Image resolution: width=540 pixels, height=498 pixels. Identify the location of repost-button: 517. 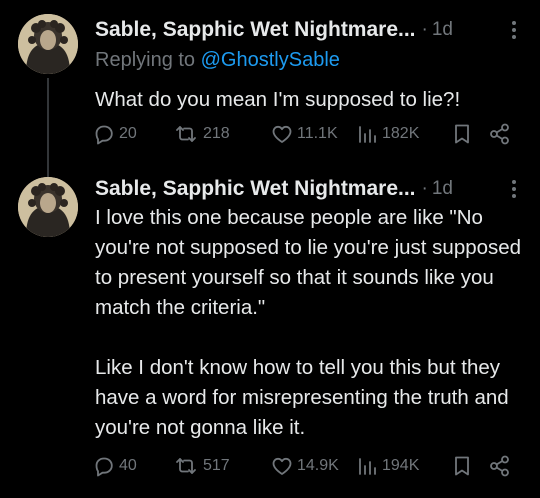
(201, 466).